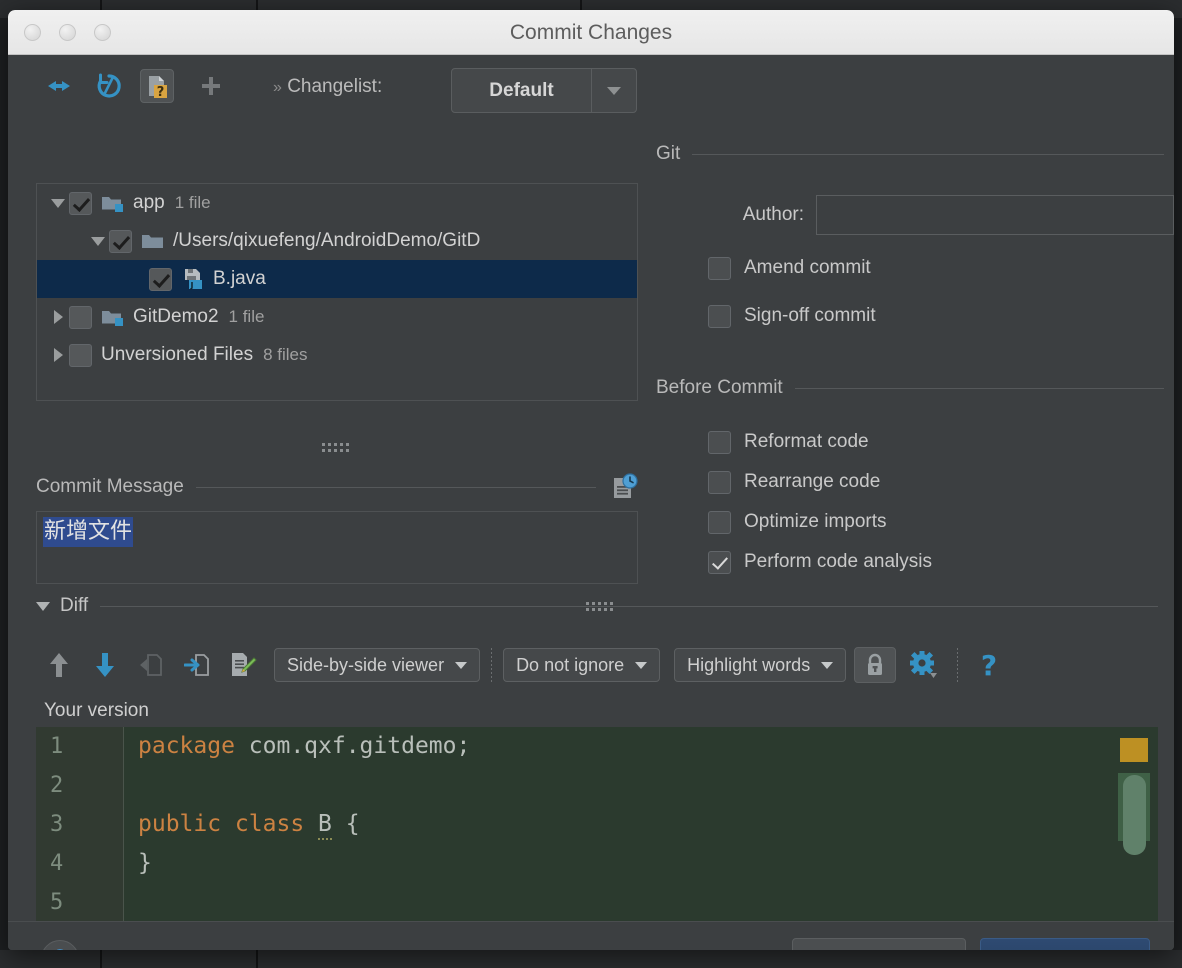  What do you see at coordinates (875, 665) in the screenshot?
I see `lock-icon` at bounding box center [875, 665].